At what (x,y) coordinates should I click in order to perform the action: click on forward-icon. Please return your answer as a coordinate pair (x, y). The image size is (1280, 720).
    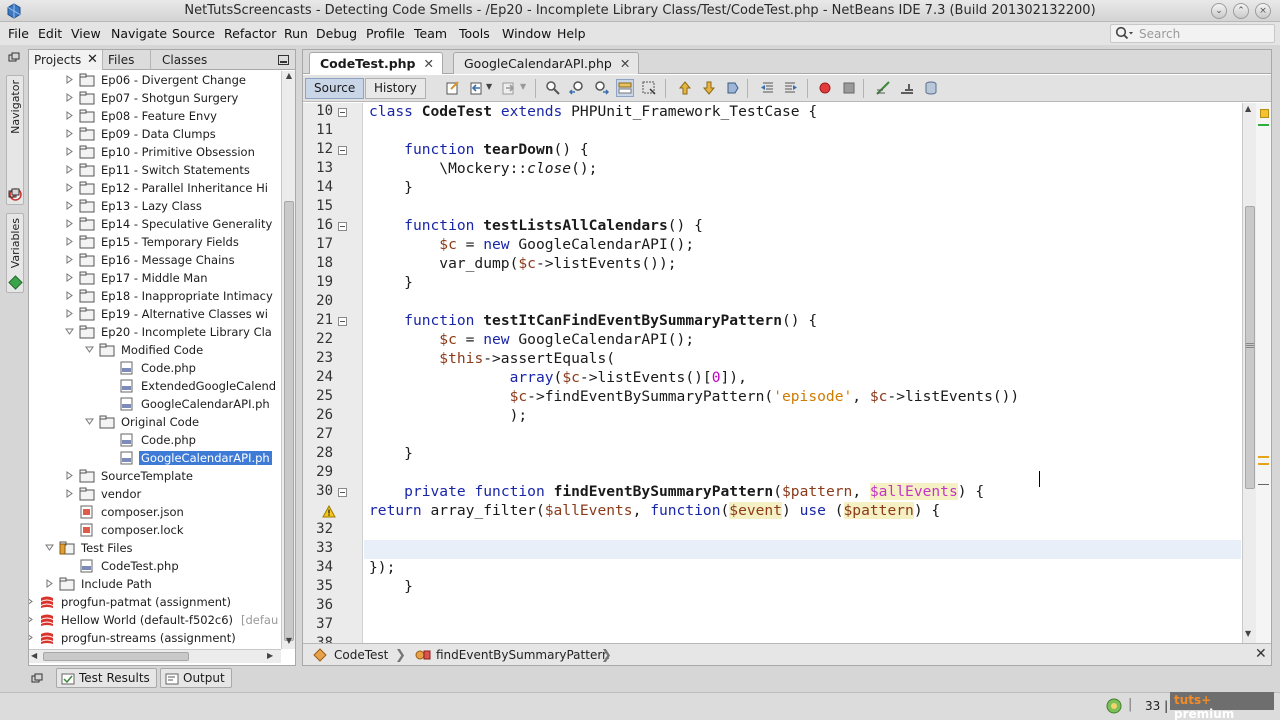
    Looking at the image, I should click on (509, 88).